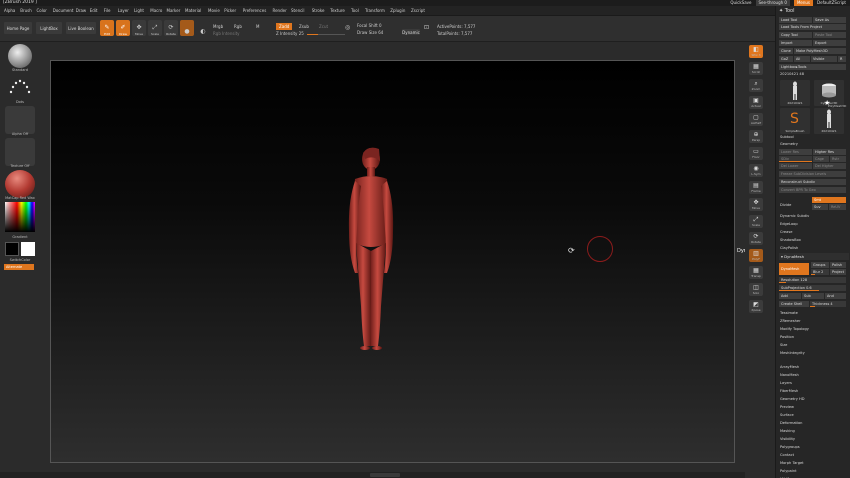  What do you see at coordinates (829, 35) in the screenshot?
I see `paste-tool-button: Paste Tool` at bounding box center [829, 35].